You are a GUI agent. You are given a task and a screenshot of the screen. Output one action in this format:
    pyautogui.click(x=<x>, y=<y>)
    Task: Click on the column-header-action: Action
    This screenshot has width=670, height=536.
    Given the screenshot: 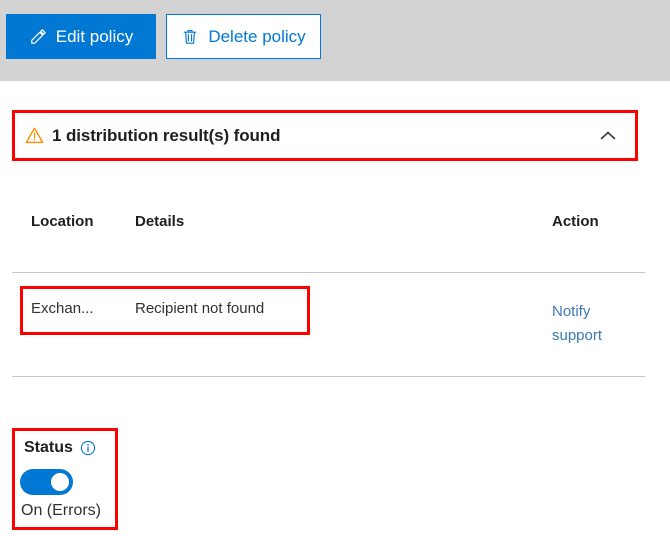 What is the action you would take?
    pyautogui.click(x=575, y=221)
    